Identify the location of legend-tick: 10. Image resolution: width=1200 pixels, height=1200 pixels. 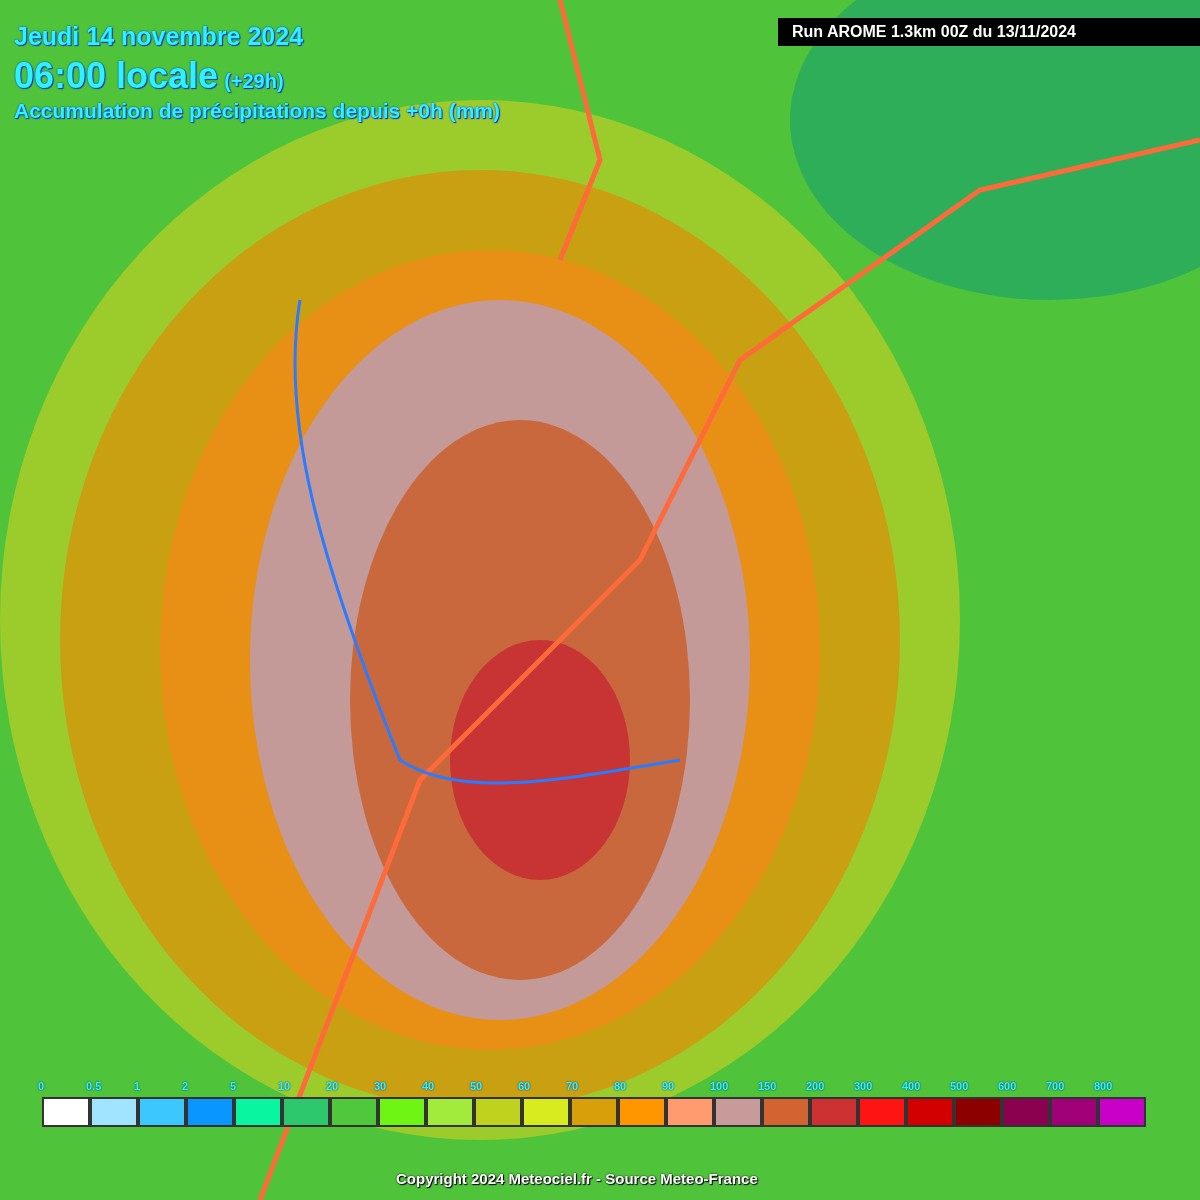
(284, 1087).